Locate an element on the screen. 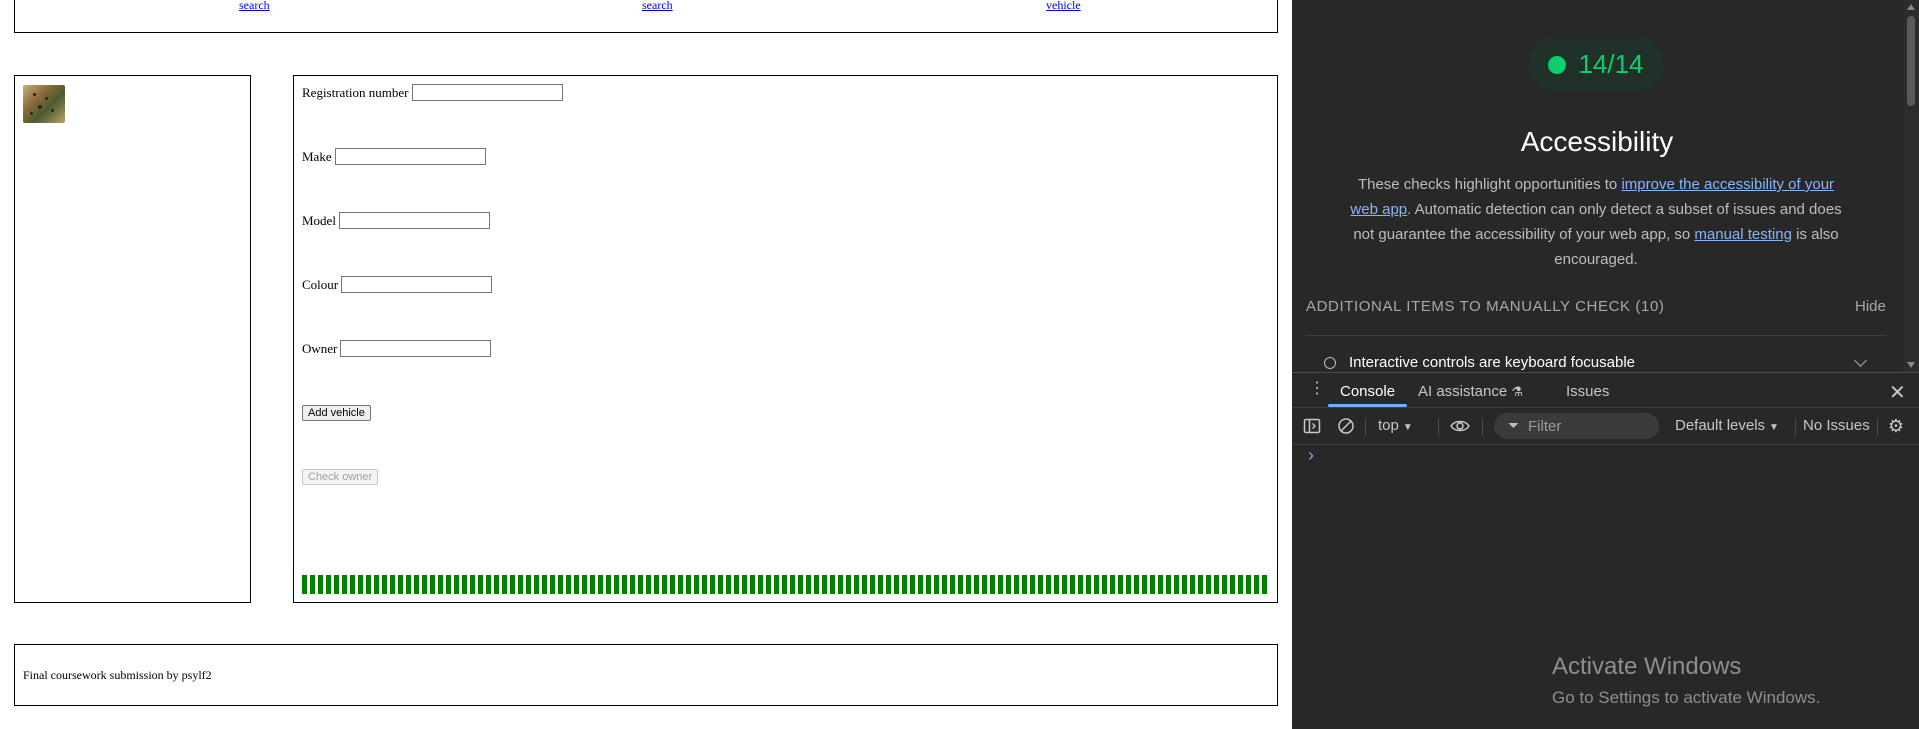 This screenshot has width=1919, height=729. check-owner-button: Check owner is located at coordinates (340, 477).